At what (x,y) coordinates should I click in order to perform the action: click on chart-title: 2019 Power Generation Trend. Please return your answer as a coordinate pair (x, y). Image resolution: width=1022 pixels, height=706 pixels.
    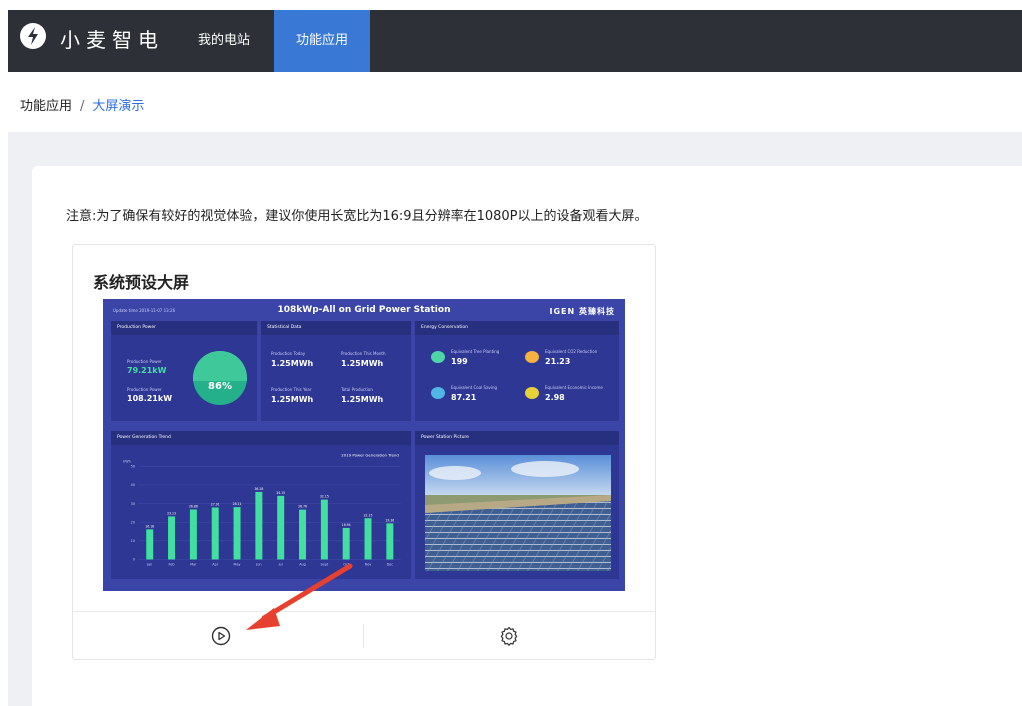
    Looking at the image, I should click on (370, 455).